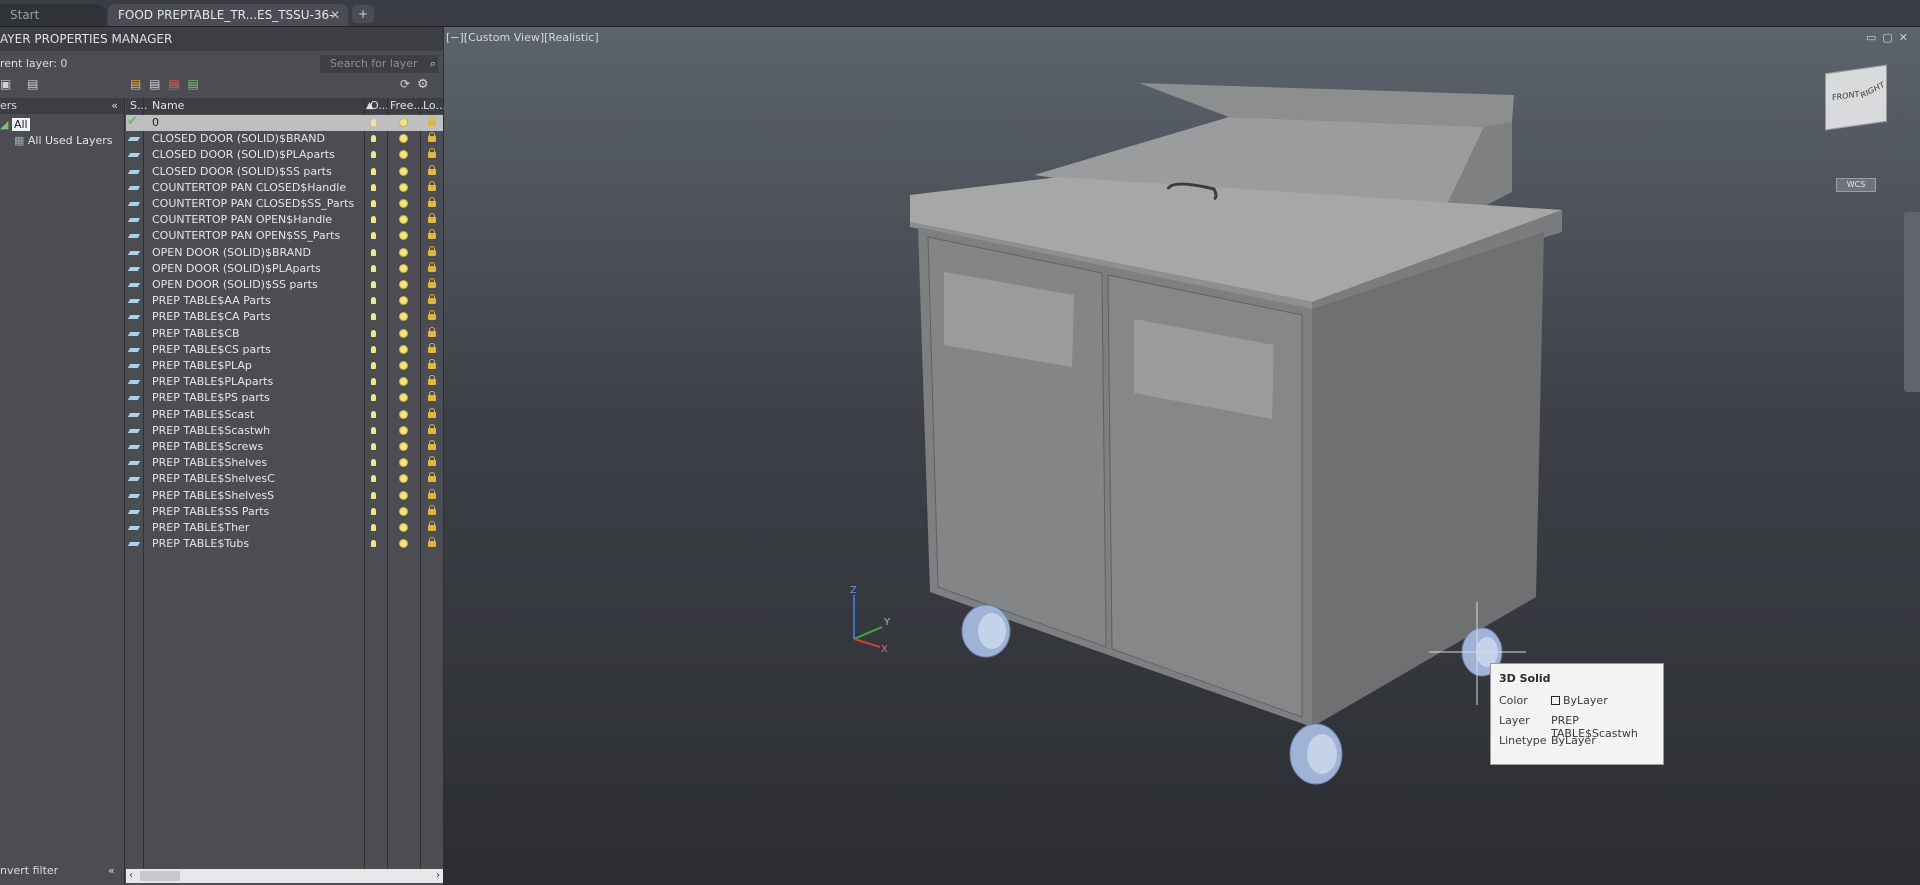  What do you see at coordinates (238, 139) in the screenshot?
I see `layer-name: CLOSED DOOR (SOLID)$BRAND` at bounding box center [238, 139].